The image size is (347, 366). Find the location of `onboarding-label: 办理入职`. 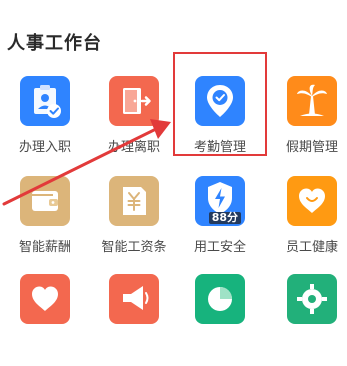

onboarding-label: 办理入职 is located at coordinates (44, 147).